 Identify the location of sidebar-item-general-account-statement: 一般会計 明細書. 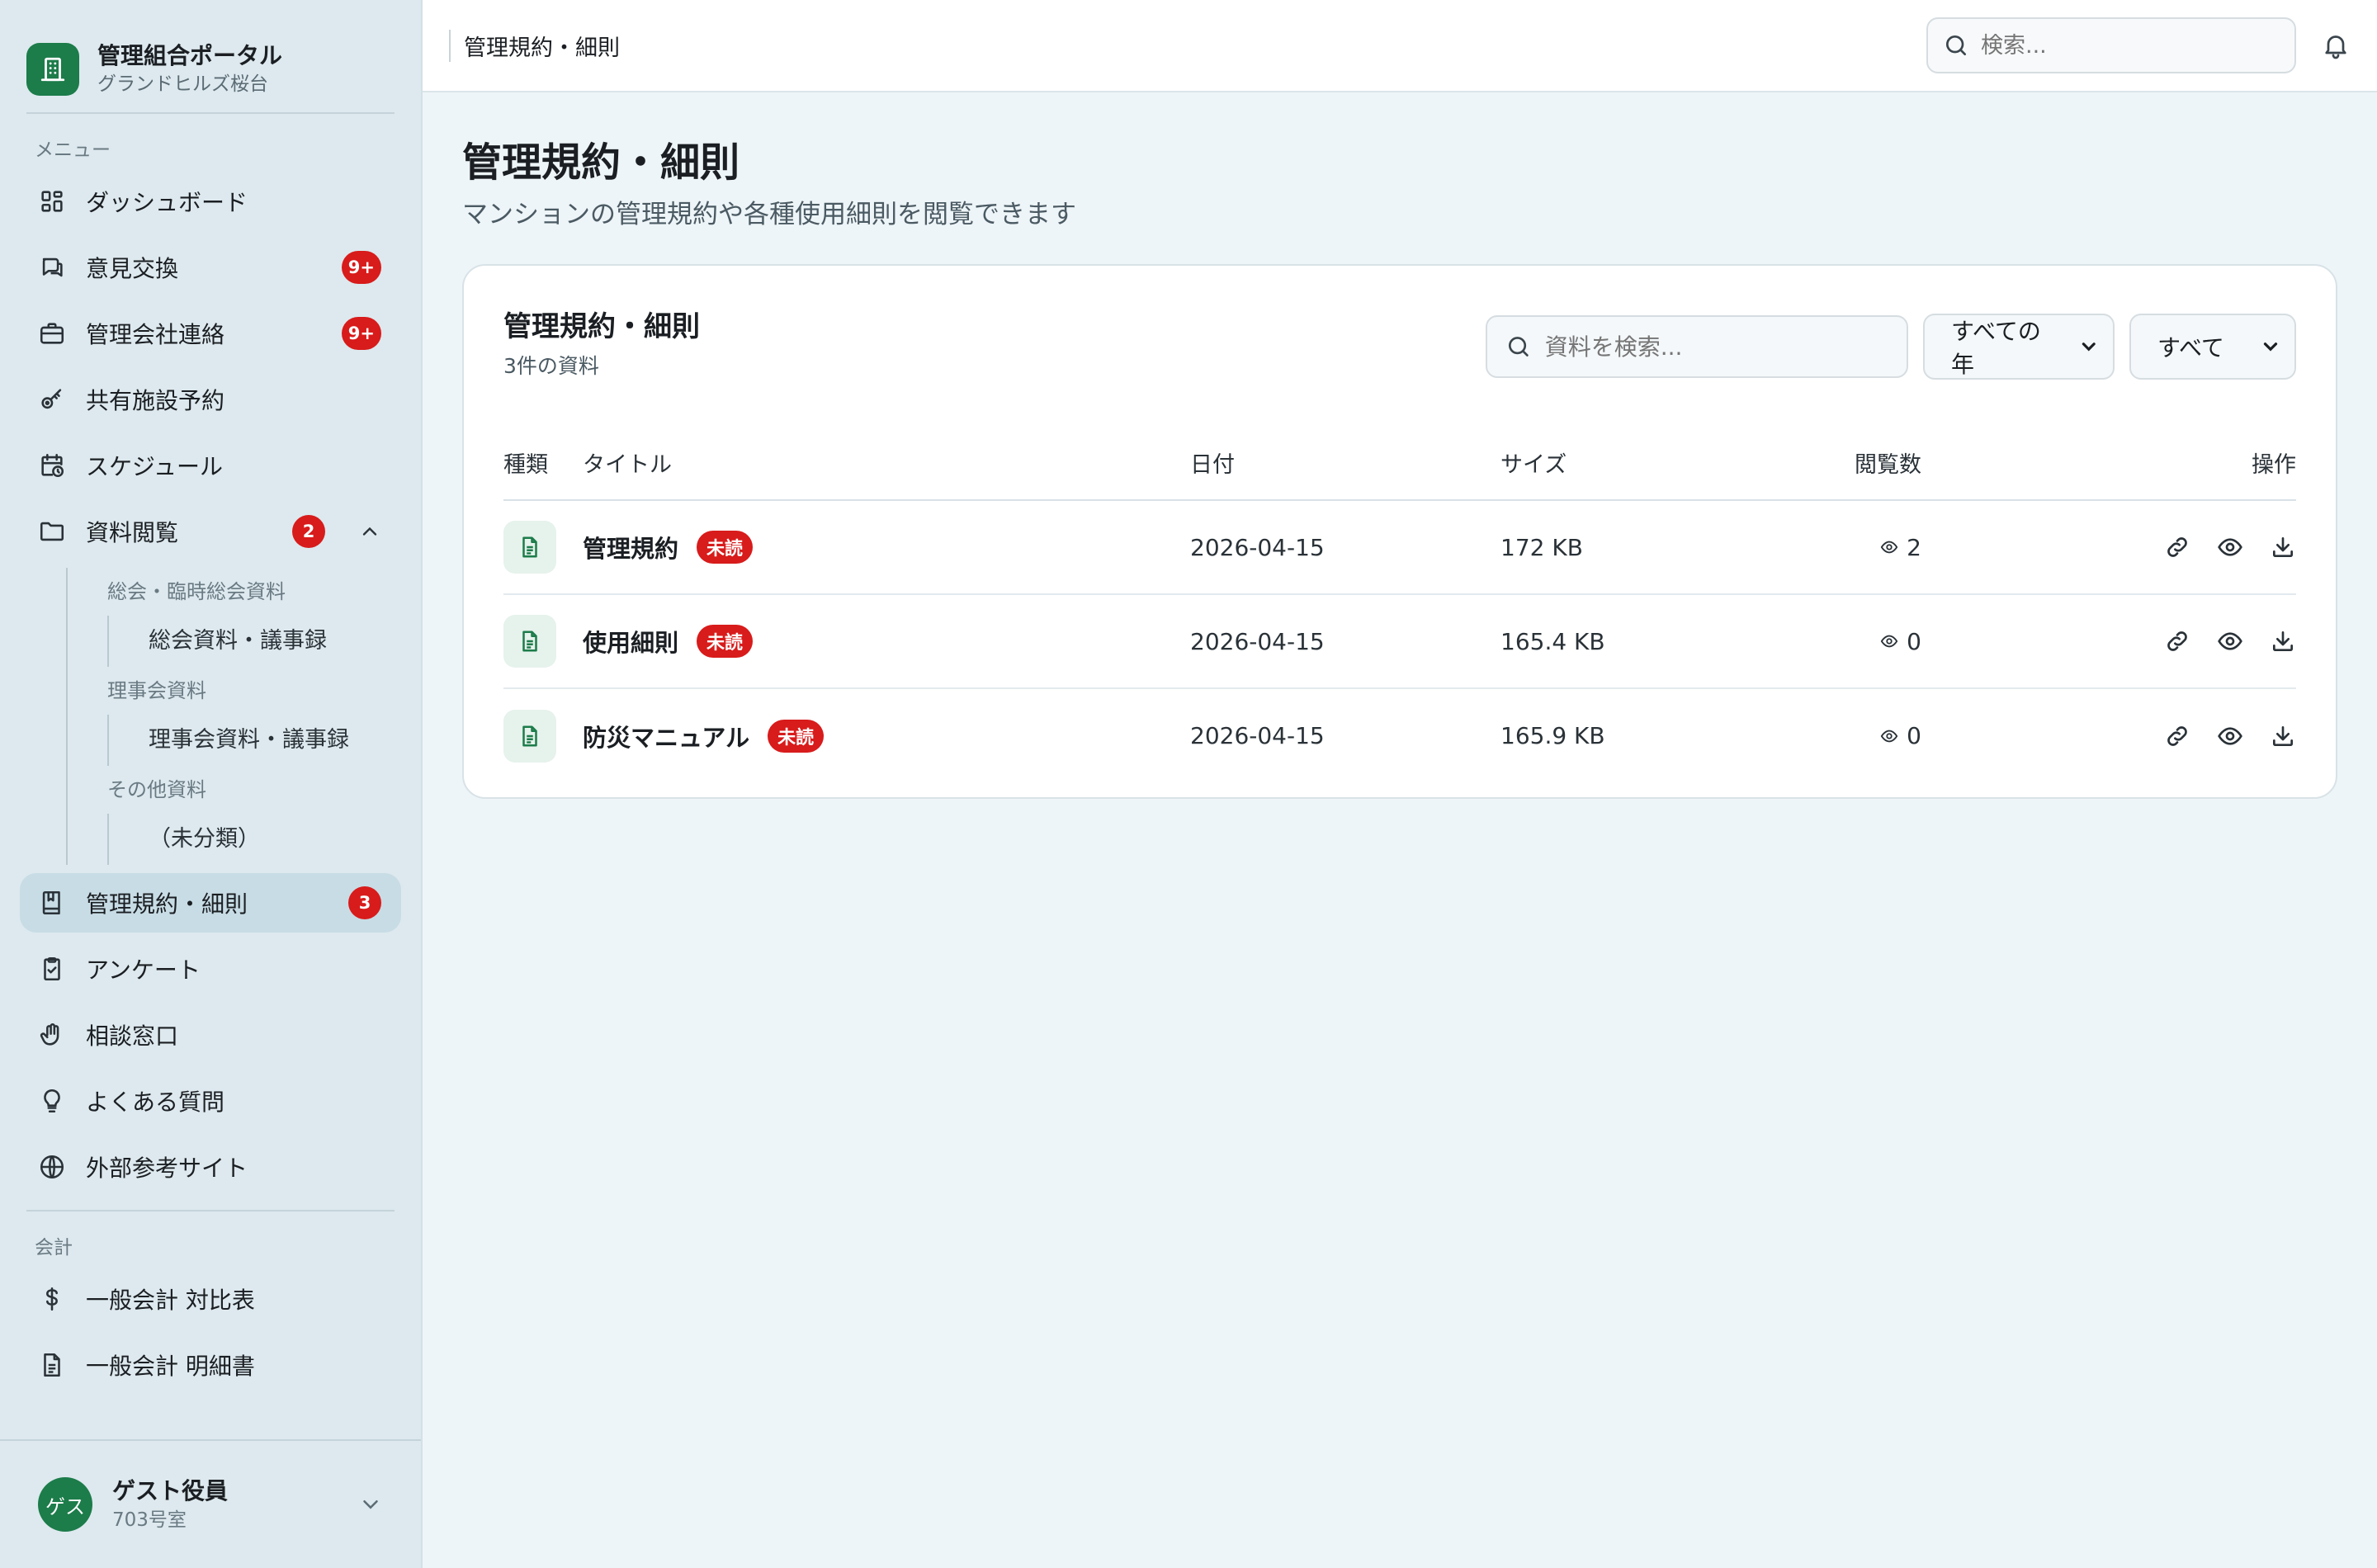
(210, 1365).